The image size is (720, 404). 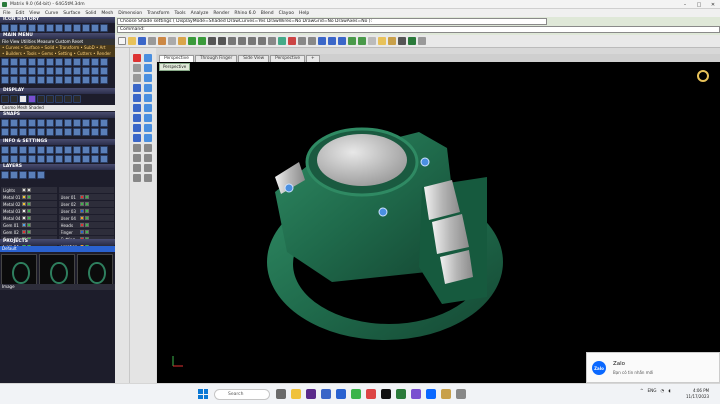 What do you see at coordinates (148, 118) in the screenshot?
I see `cylinder-tool-icon` at bounding box center [148, 118].